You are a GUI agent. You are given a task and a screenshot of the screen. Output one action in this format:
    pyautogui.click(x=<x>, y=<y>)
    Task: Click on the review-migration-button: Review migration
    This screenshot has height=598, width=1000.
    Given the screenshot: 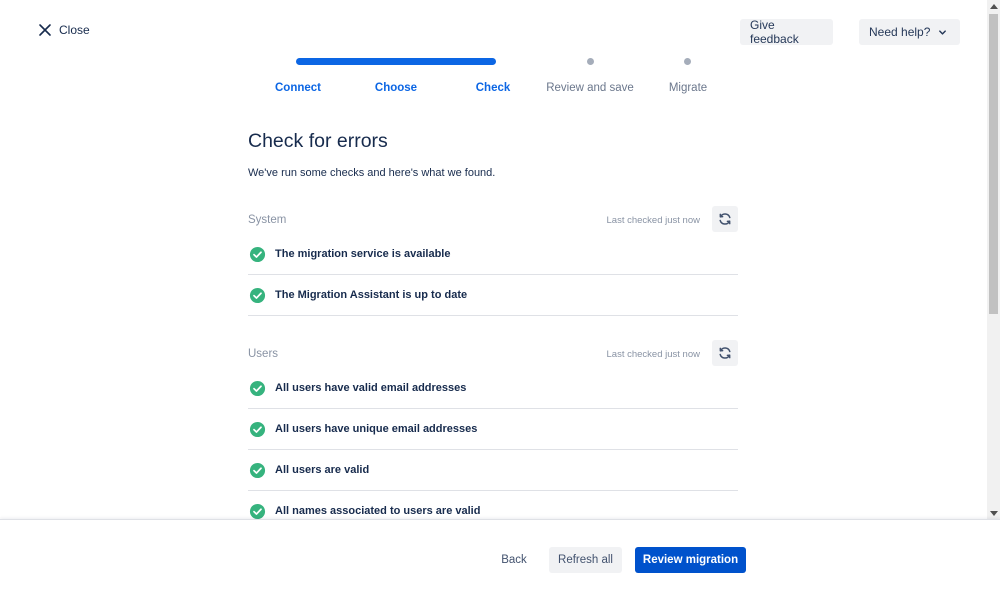 What is the action you would take?
    pyautogui.click(x=690, y=560)
    